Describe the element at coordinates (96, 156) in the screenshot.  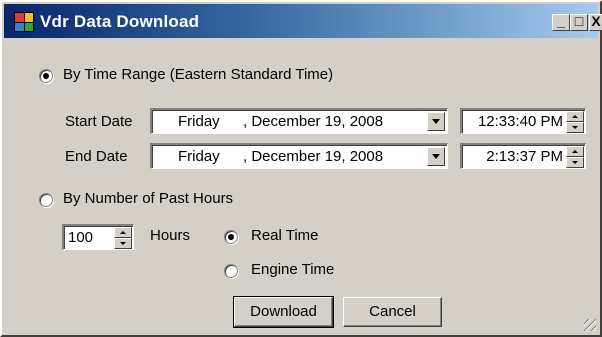
I see `end-date-label: End Date` at that location.